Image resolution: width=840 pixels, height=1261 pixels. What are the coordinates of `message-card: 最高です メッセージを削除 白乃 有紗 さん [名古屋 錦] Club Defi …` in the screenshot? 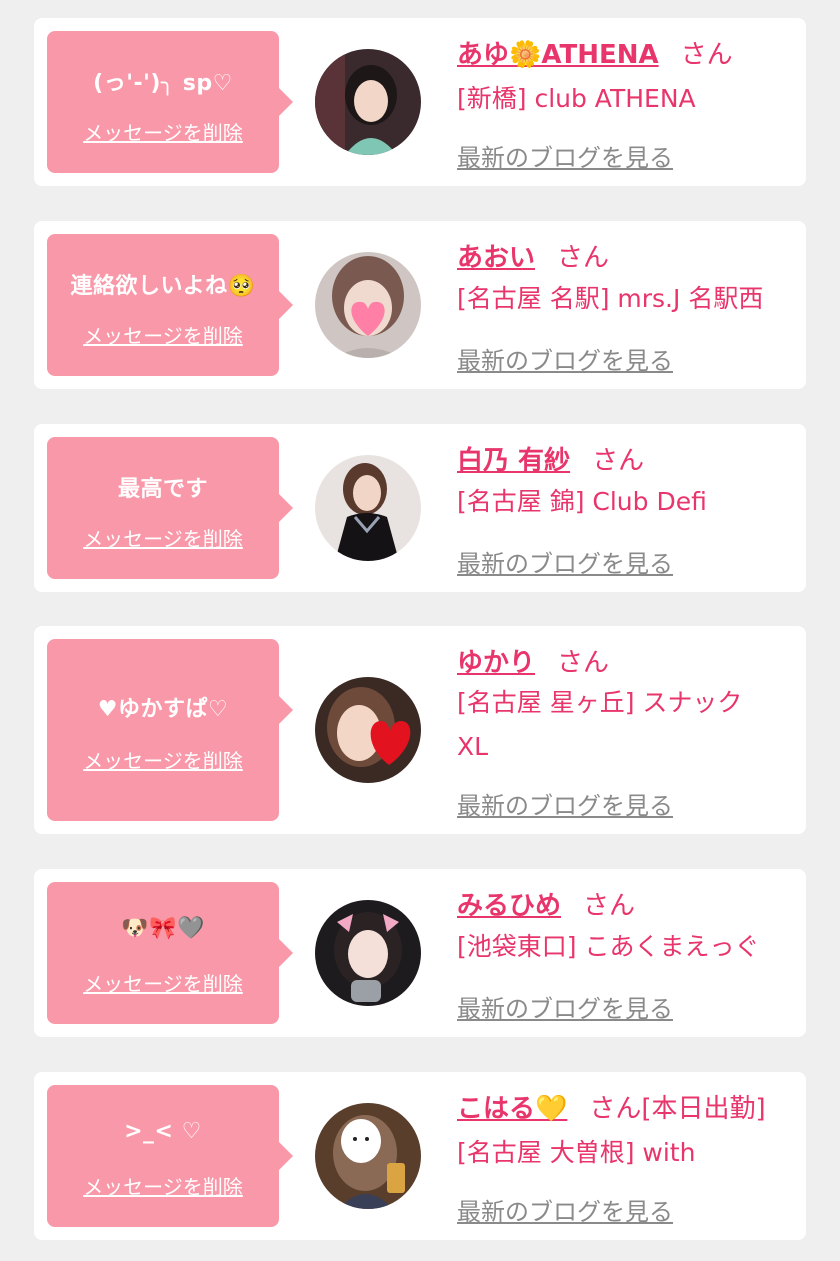 It's located at (420, 508).